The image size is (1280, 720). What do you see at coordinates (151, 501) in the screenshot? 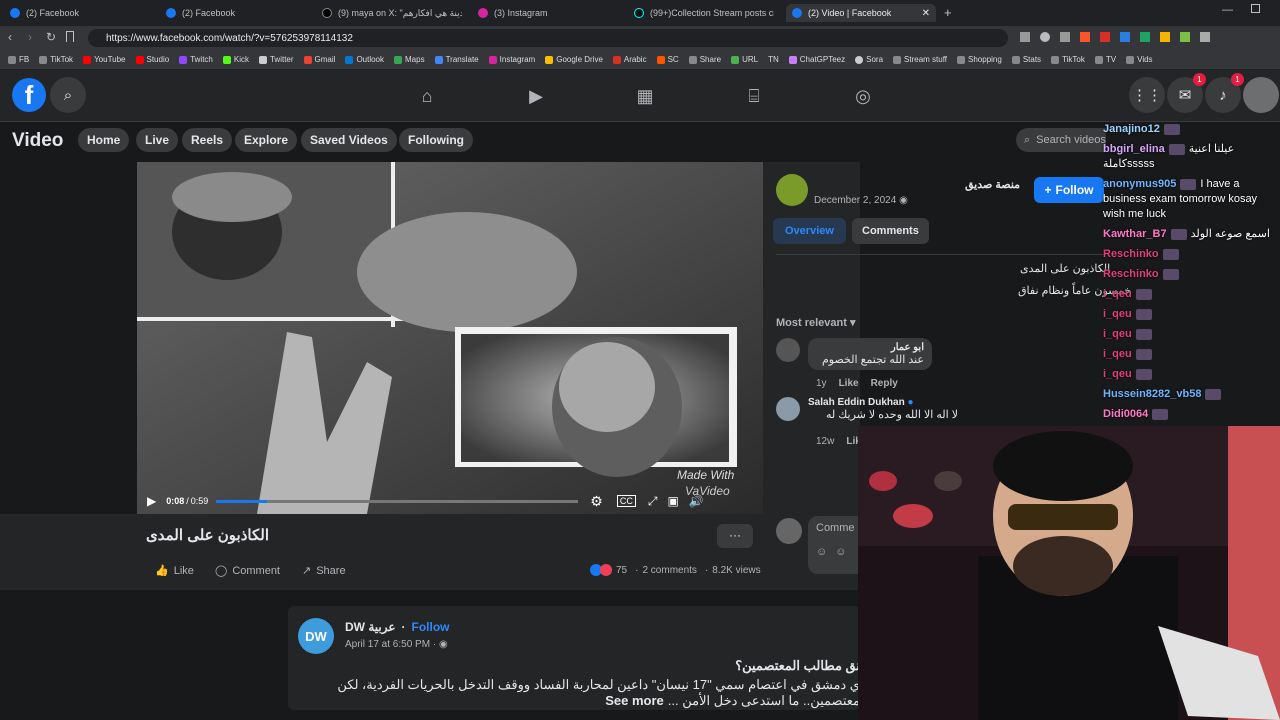
I see `play-icon: ▶` at bounding box center [151, 501].